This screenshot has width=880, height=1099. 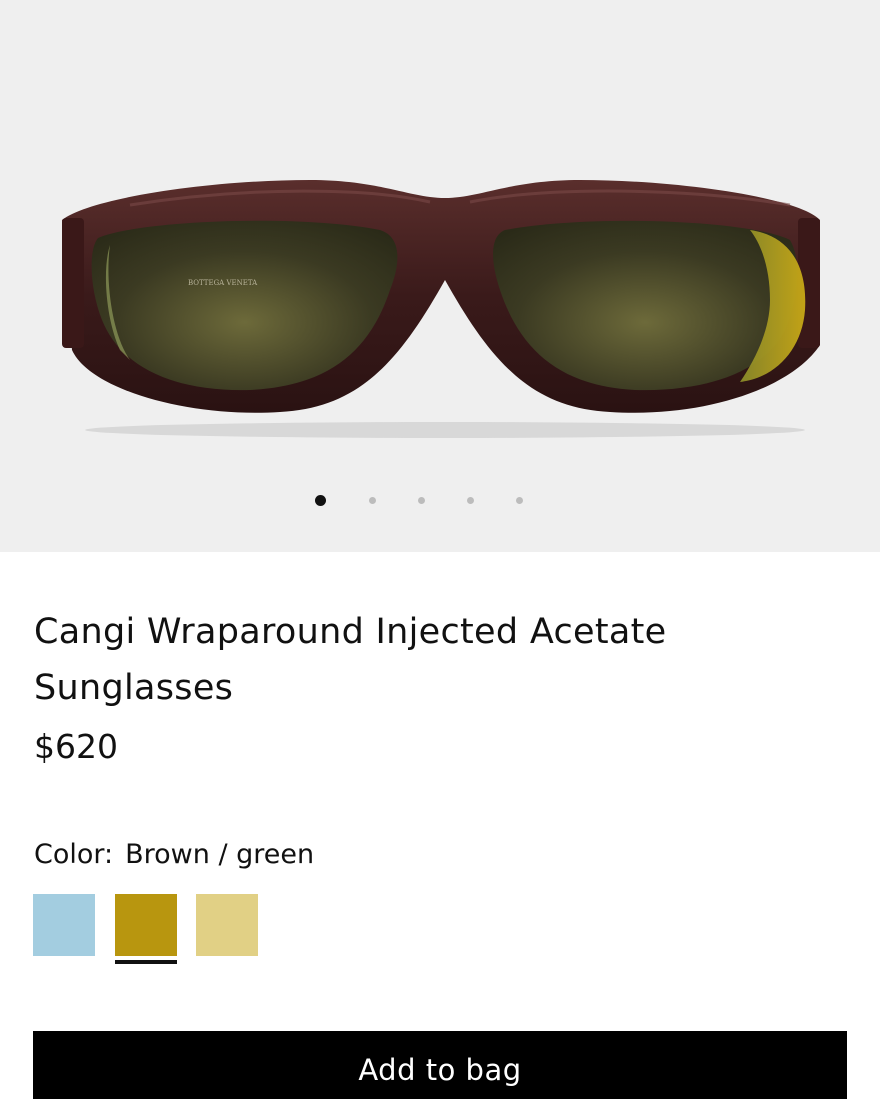 What do you see at coordinates (64, 925) in the screenshot?
I see `color-swatch-light-blue` at bounding box center [64, 925].